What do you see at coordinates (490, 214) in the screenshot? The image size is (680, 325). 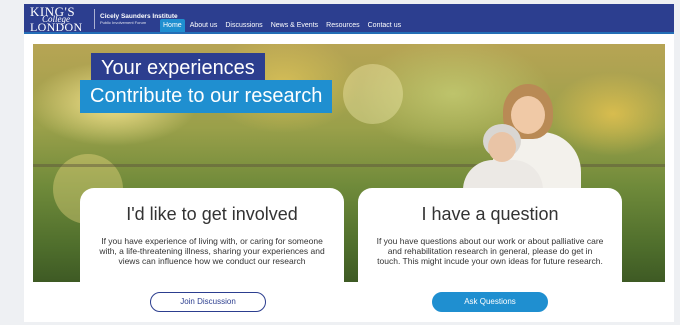 I see `card-title: I have a question` at bounding box center [490, 214].